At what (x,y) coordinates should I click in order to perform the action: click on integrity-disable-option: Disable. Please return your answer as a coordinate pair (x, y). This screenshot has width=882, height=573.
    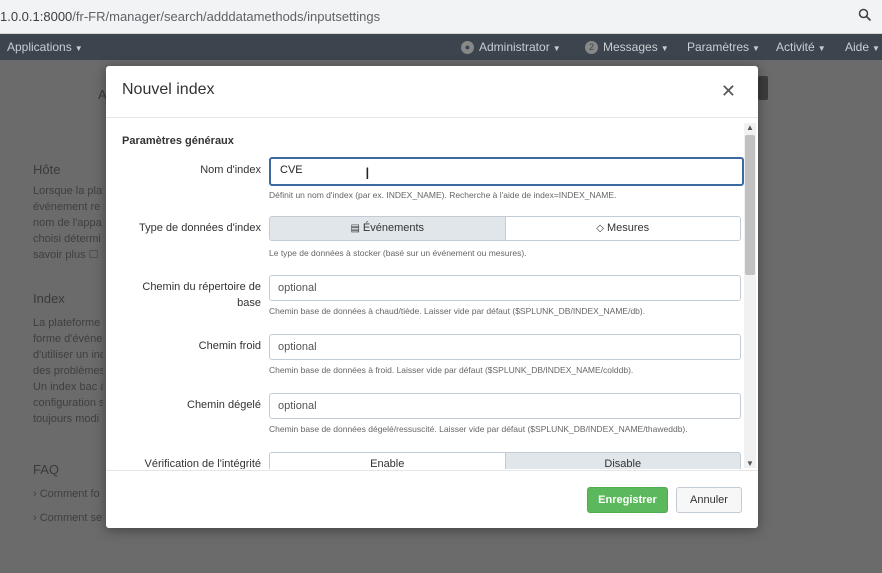
    Looking at the image, I should click on (622, 461).